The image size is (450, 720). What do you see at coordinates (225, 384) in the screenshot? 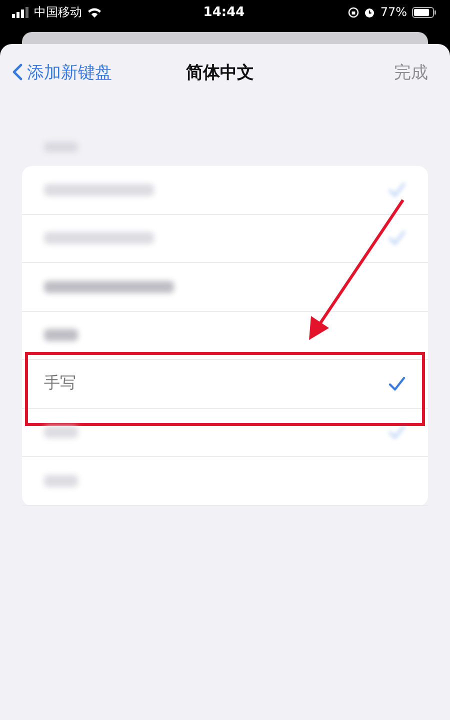
I see `list-row: 手写` at bounding box center [225, 384].